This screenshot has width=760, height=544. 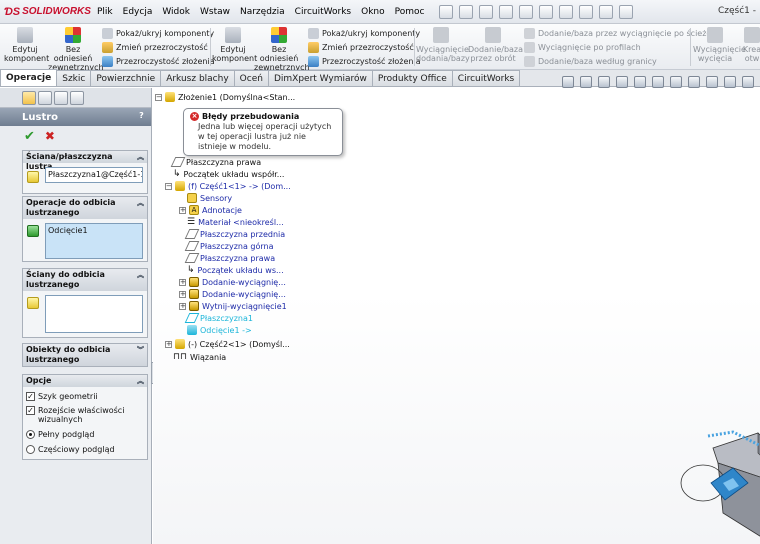 I want to click on features-to-mirror-group-header: Operacje do odbicia lustrzanego ︽, so click(x=85, y=208).